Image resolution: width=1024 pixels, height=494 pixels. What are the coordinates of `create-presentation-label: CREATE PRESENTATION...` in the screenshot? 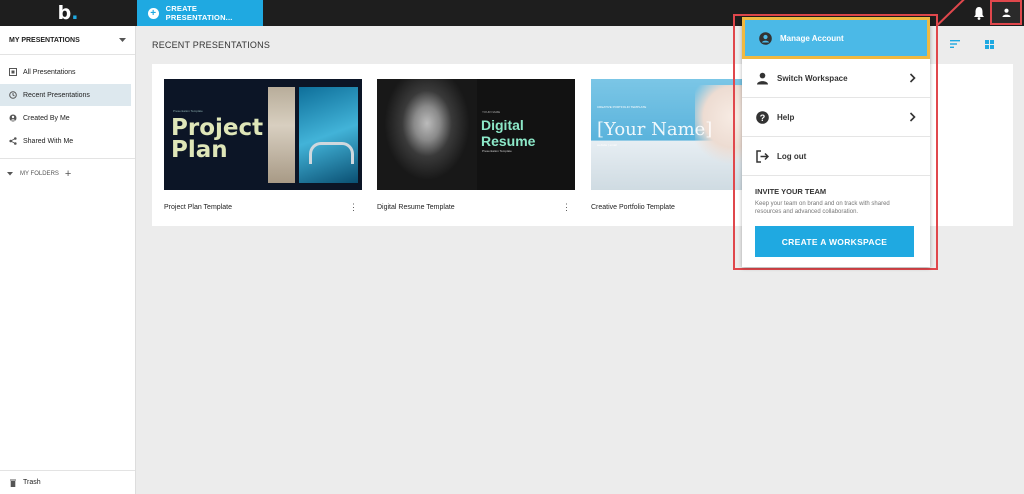 It's located at (199, 13).